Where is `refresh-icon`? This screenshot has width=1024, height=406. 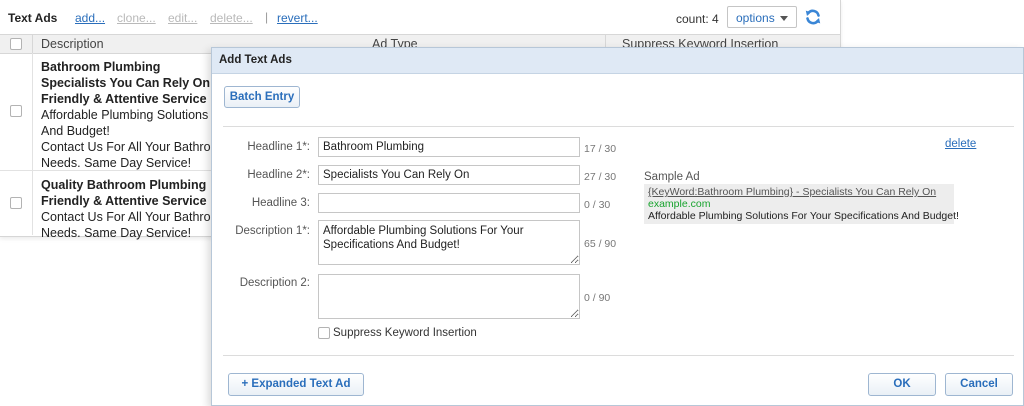
refresh-icon is located at coordinates (813, 17).